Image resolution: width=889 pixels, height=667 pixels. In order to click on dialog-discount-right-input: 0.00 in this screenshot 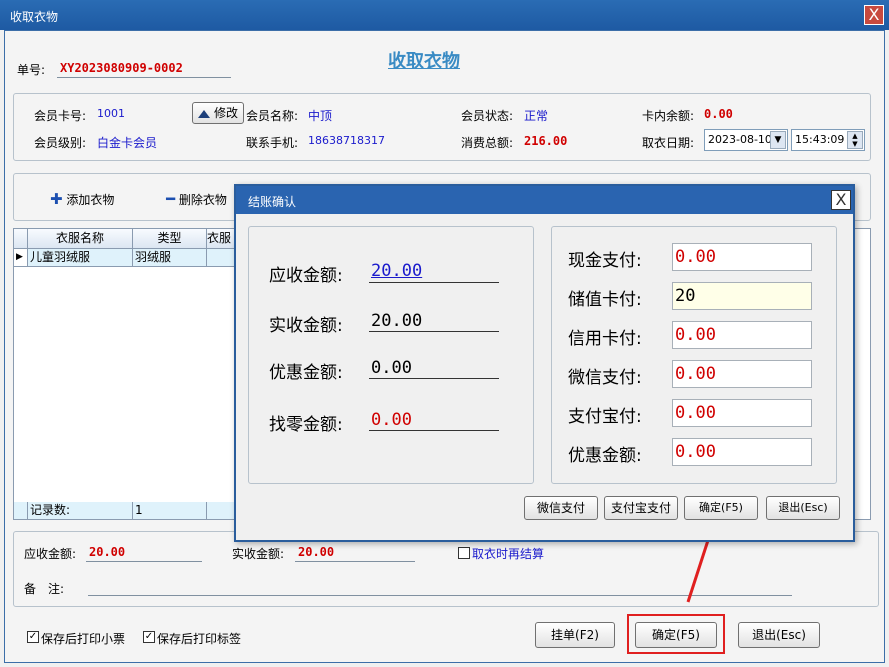, I will do `click(742, 452)`.